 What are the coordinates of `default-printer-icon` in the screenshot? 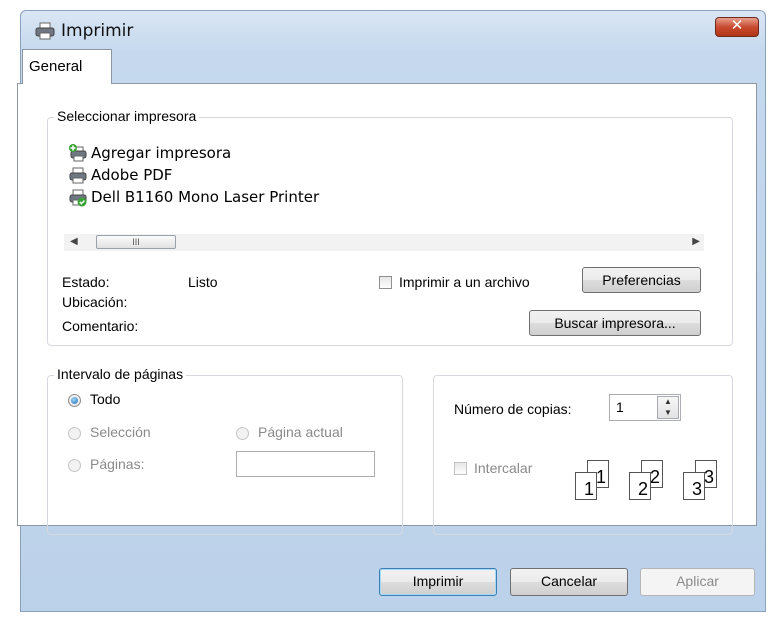 It's located at (78, 198).